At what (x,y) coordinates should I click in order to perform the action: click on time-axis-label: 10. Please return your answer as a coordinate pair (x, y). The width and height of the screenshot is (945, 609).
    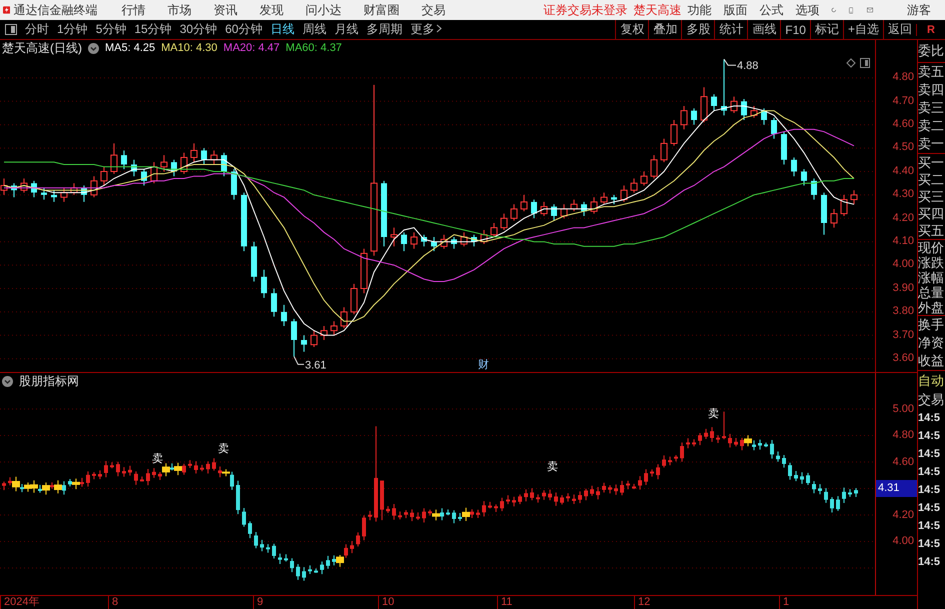
    Looking at the image, I should click on (386, 602).